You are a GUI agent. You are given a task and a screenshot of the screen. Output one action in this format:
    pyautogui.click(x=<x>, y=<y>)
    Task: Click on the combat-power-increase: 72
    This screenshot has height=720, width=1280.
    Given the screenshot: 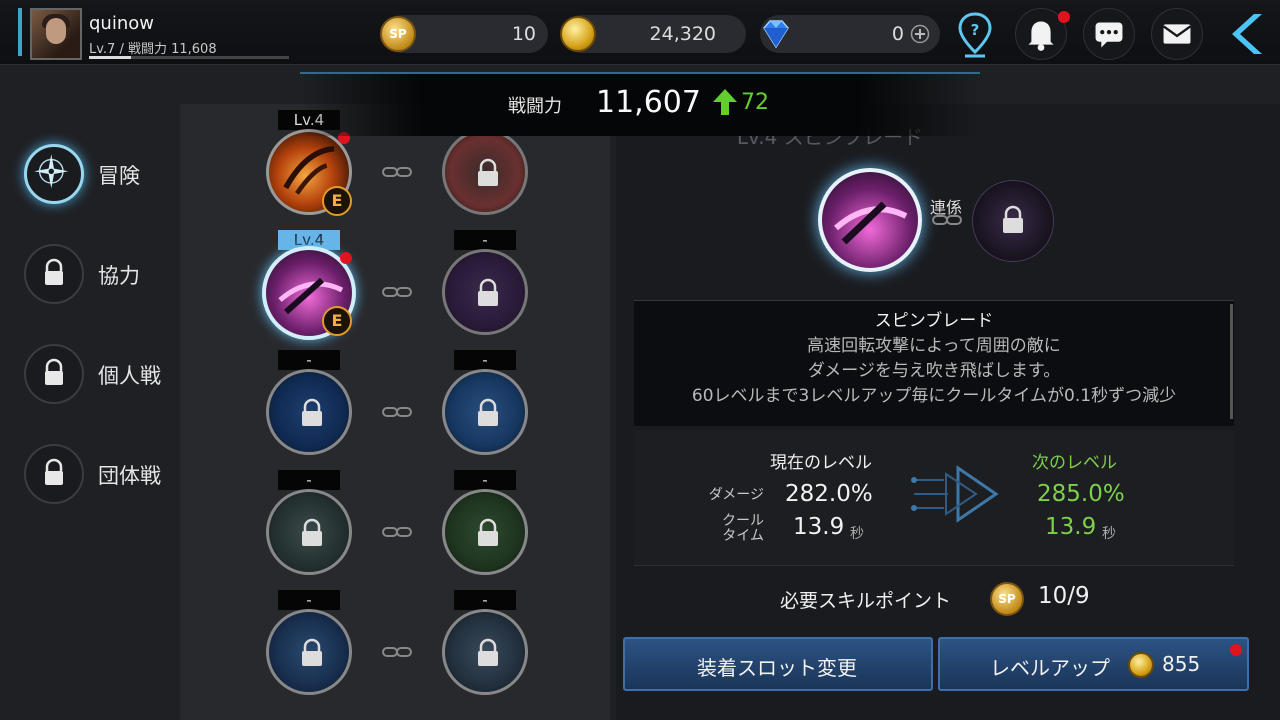 What is the action you would take?
    pyautogui.click(x=755, y=102)
    